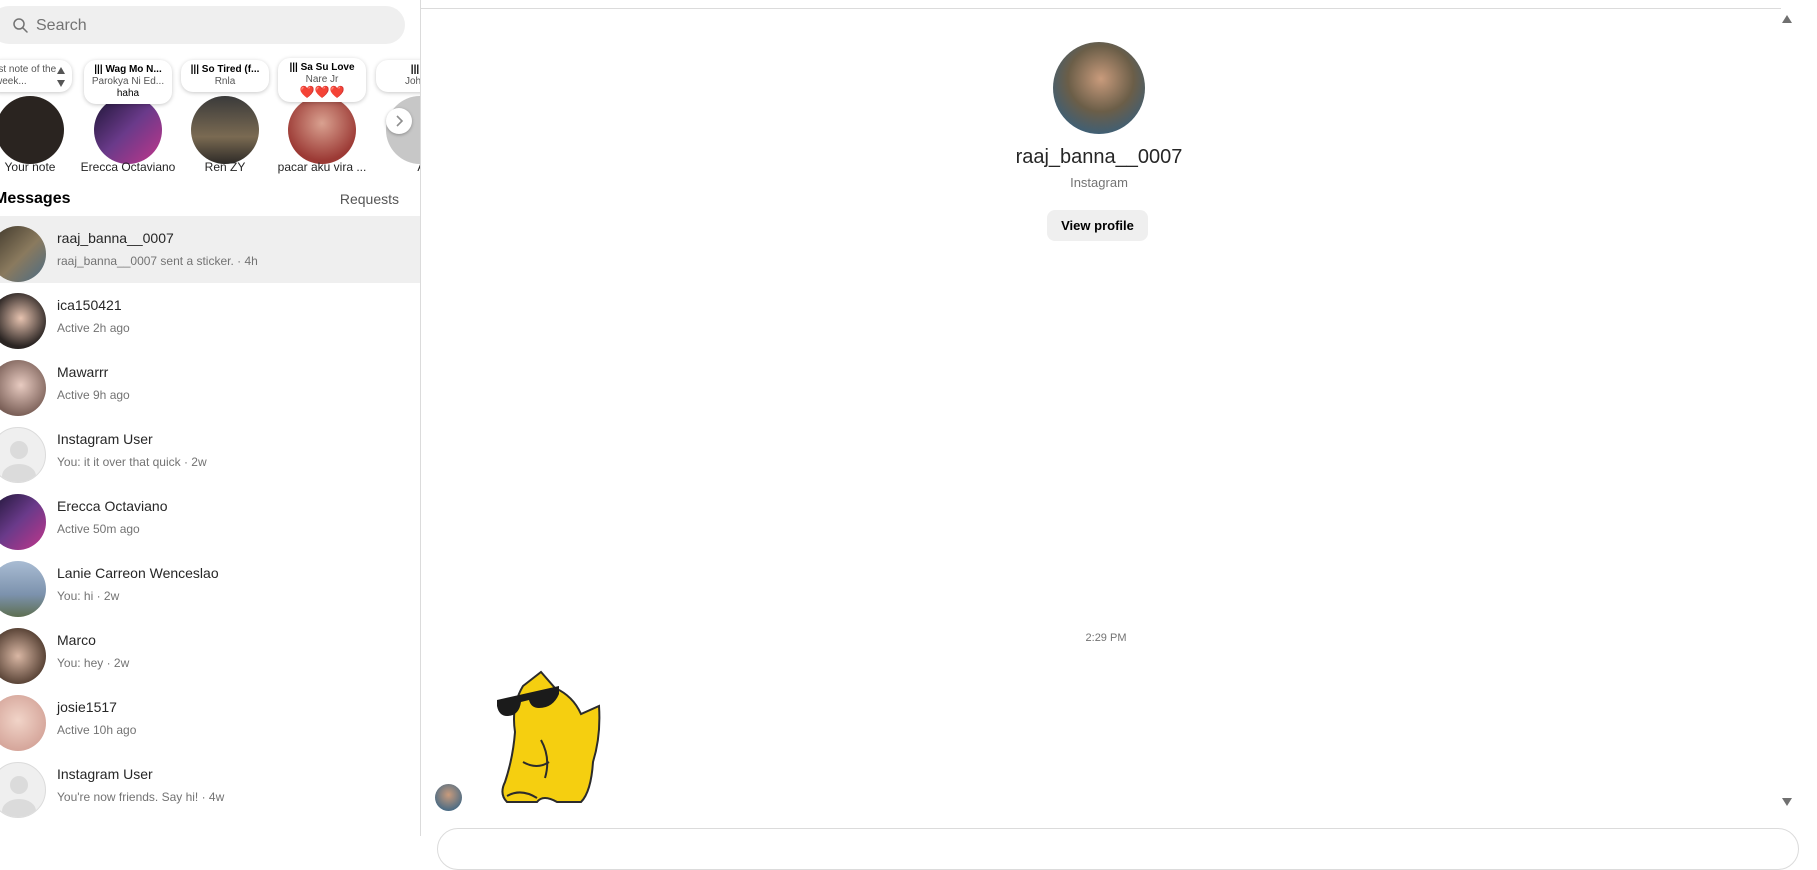  What do you see at coordinates (199, 200) in the screenshot?
I see `messages-header: Messages Requests` at bounding box center [199, 200].